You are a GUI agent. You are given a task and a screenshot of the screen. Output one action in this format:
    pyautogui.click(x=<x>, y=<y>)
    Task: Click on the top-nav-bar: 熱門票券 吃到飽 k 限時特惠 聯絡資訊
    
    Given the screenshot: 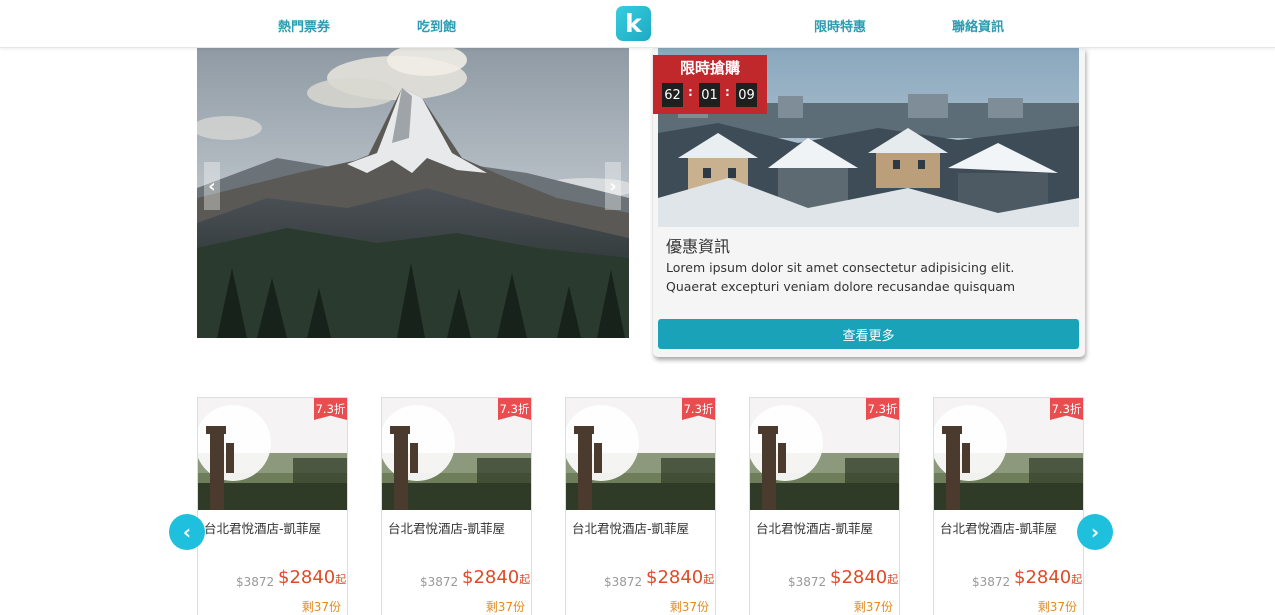 What is the action you would take?
    pyautogui.click(x=637, y=24)
    